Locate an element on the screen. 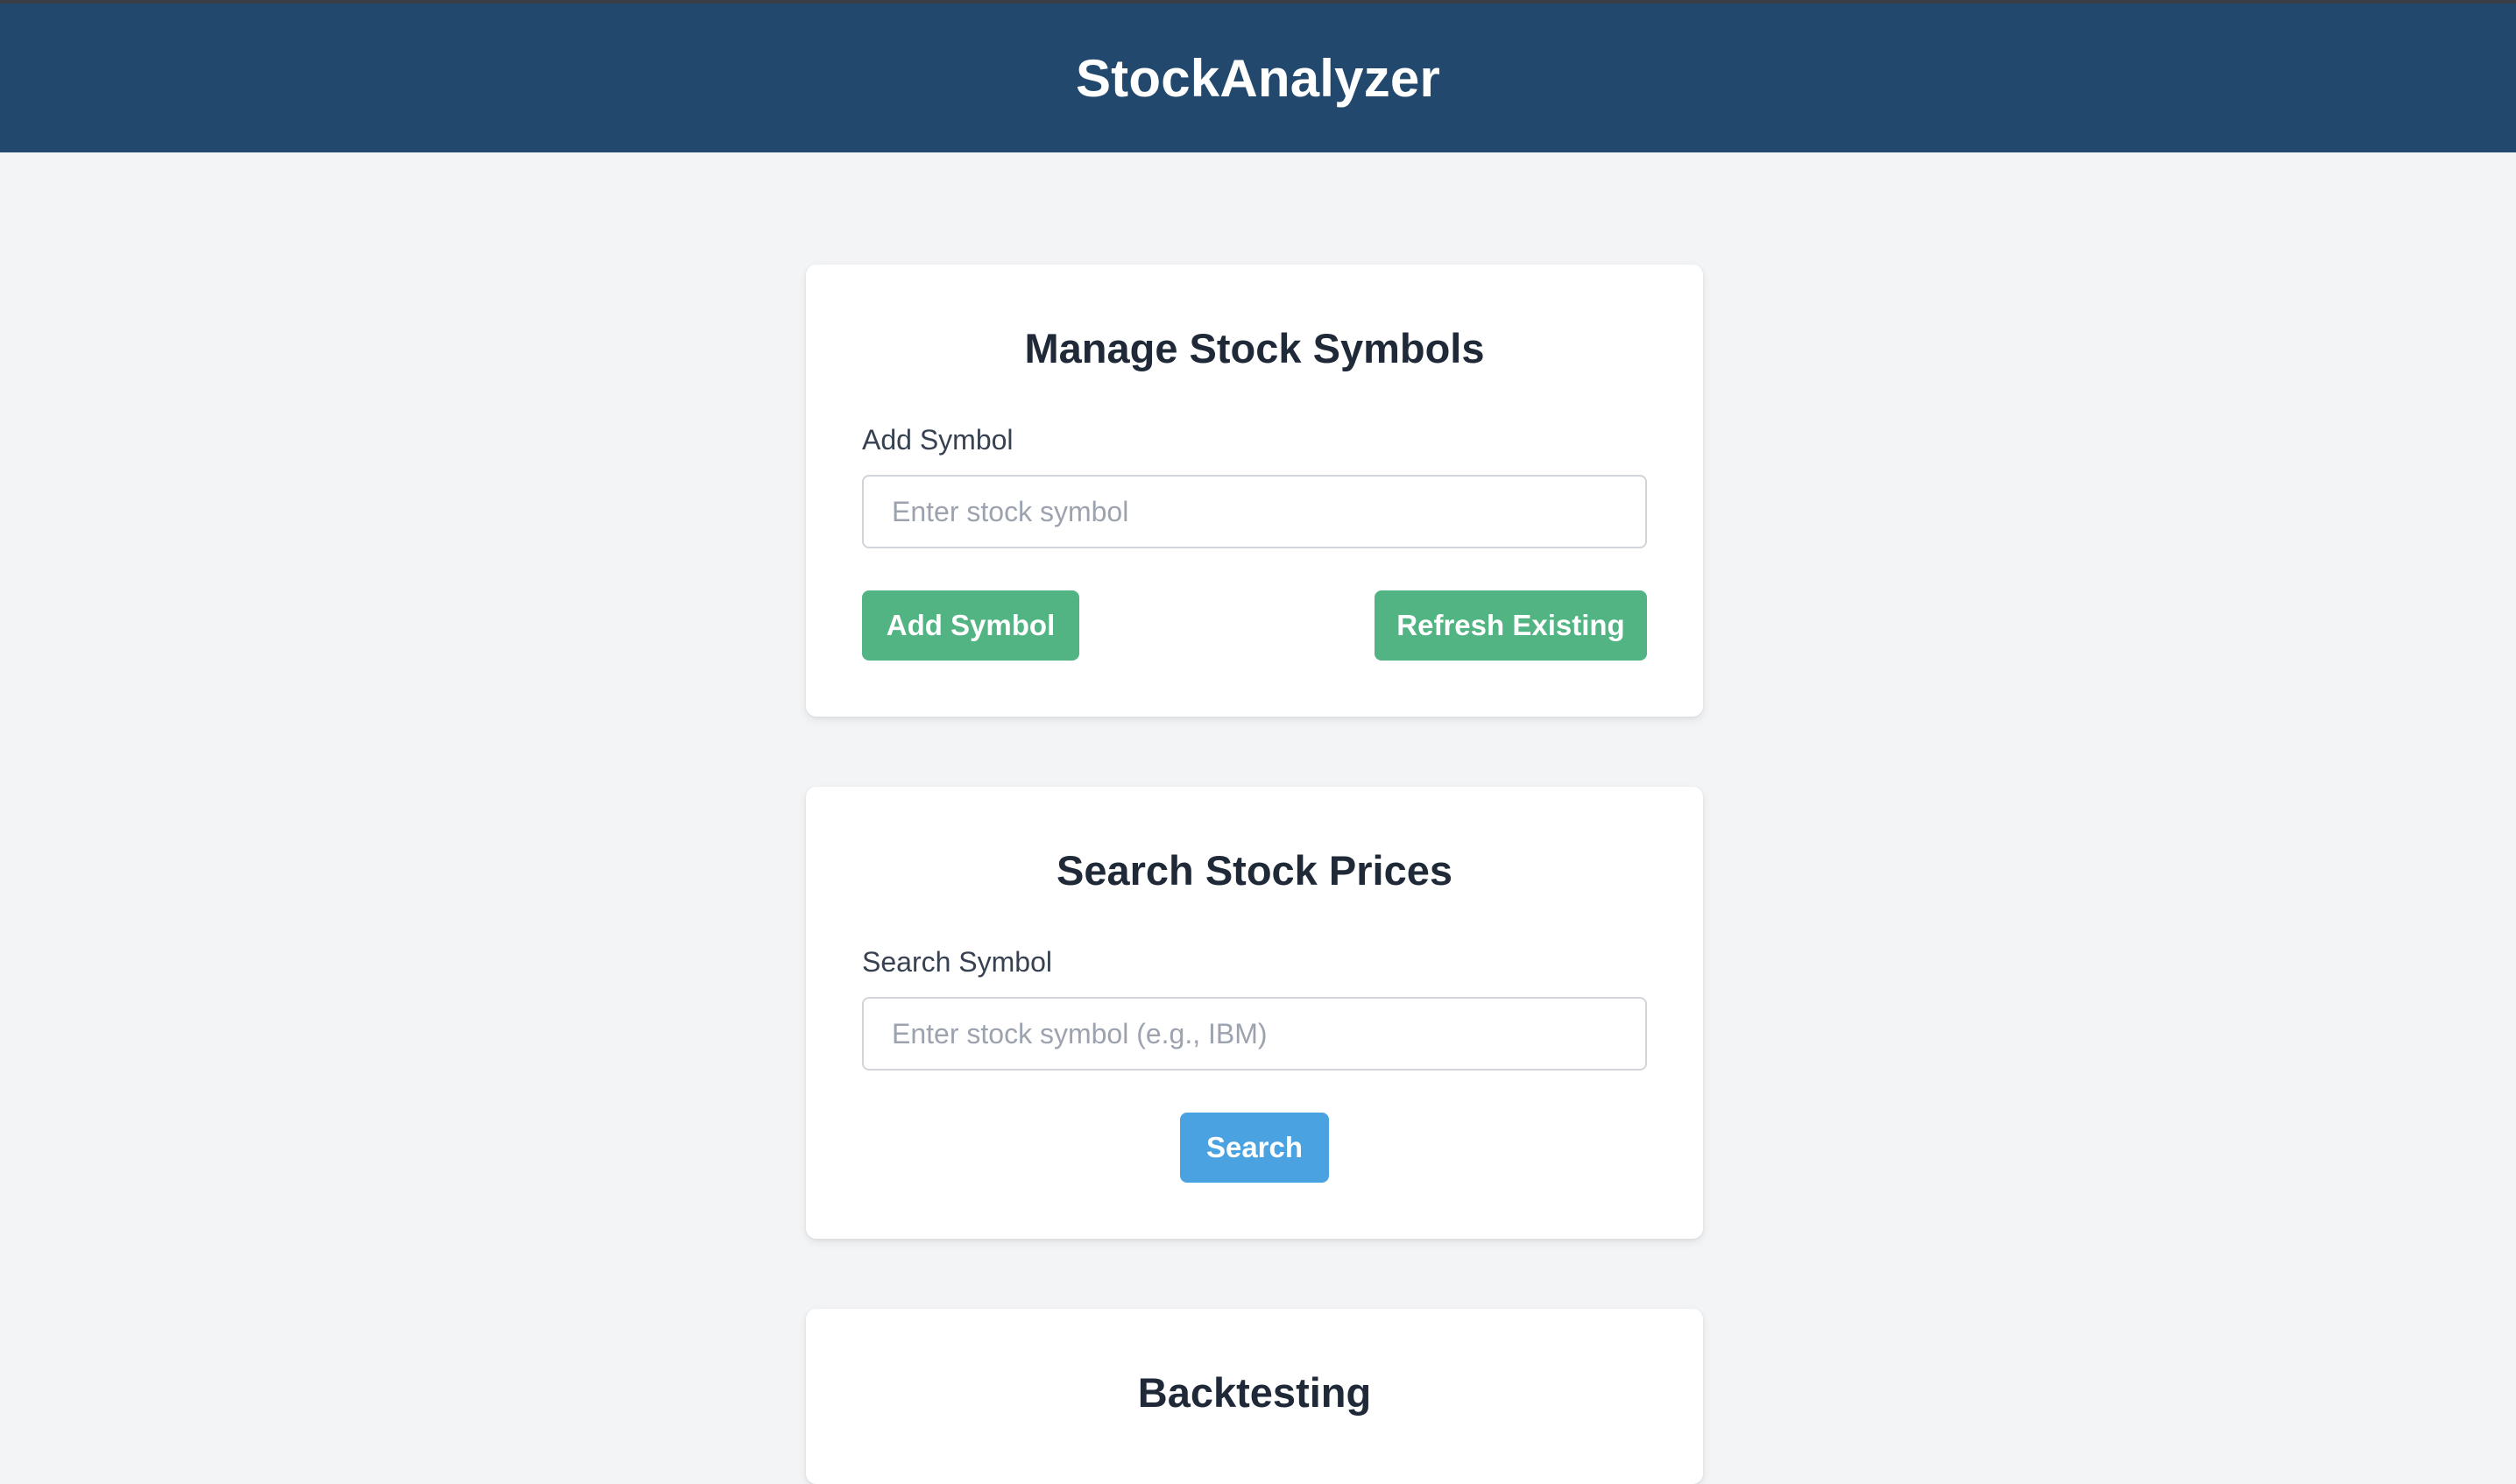  add-symbol-input is located at coordinates (1254, 511).